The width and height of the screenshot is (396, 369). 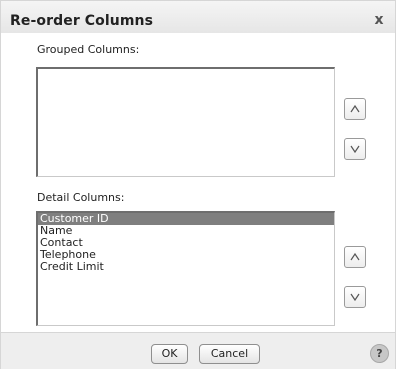 What do you see at coordinates (379, 353) in the screenshot?
I see `help-icon: ?` at bounding box center [379, 353].